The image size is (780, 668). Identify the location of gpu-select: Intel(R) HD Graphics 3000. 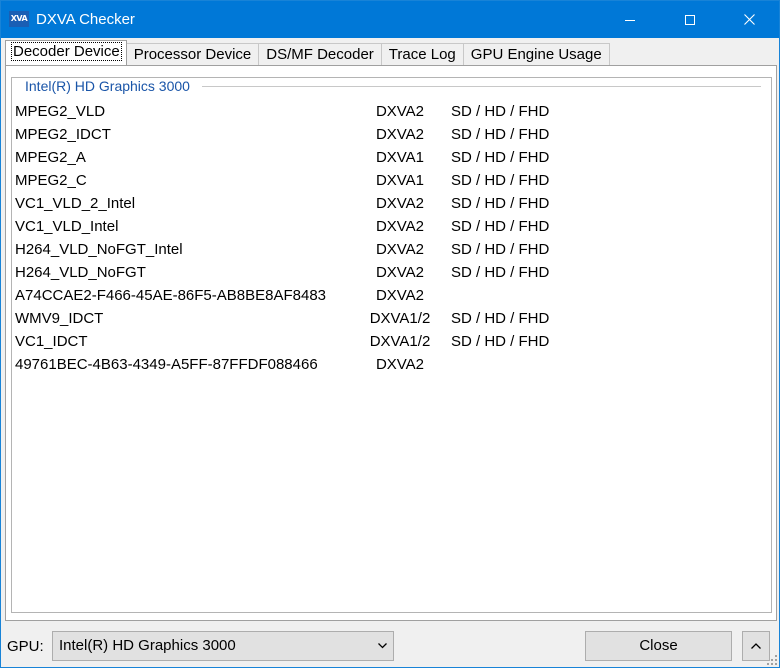
(223, 646).